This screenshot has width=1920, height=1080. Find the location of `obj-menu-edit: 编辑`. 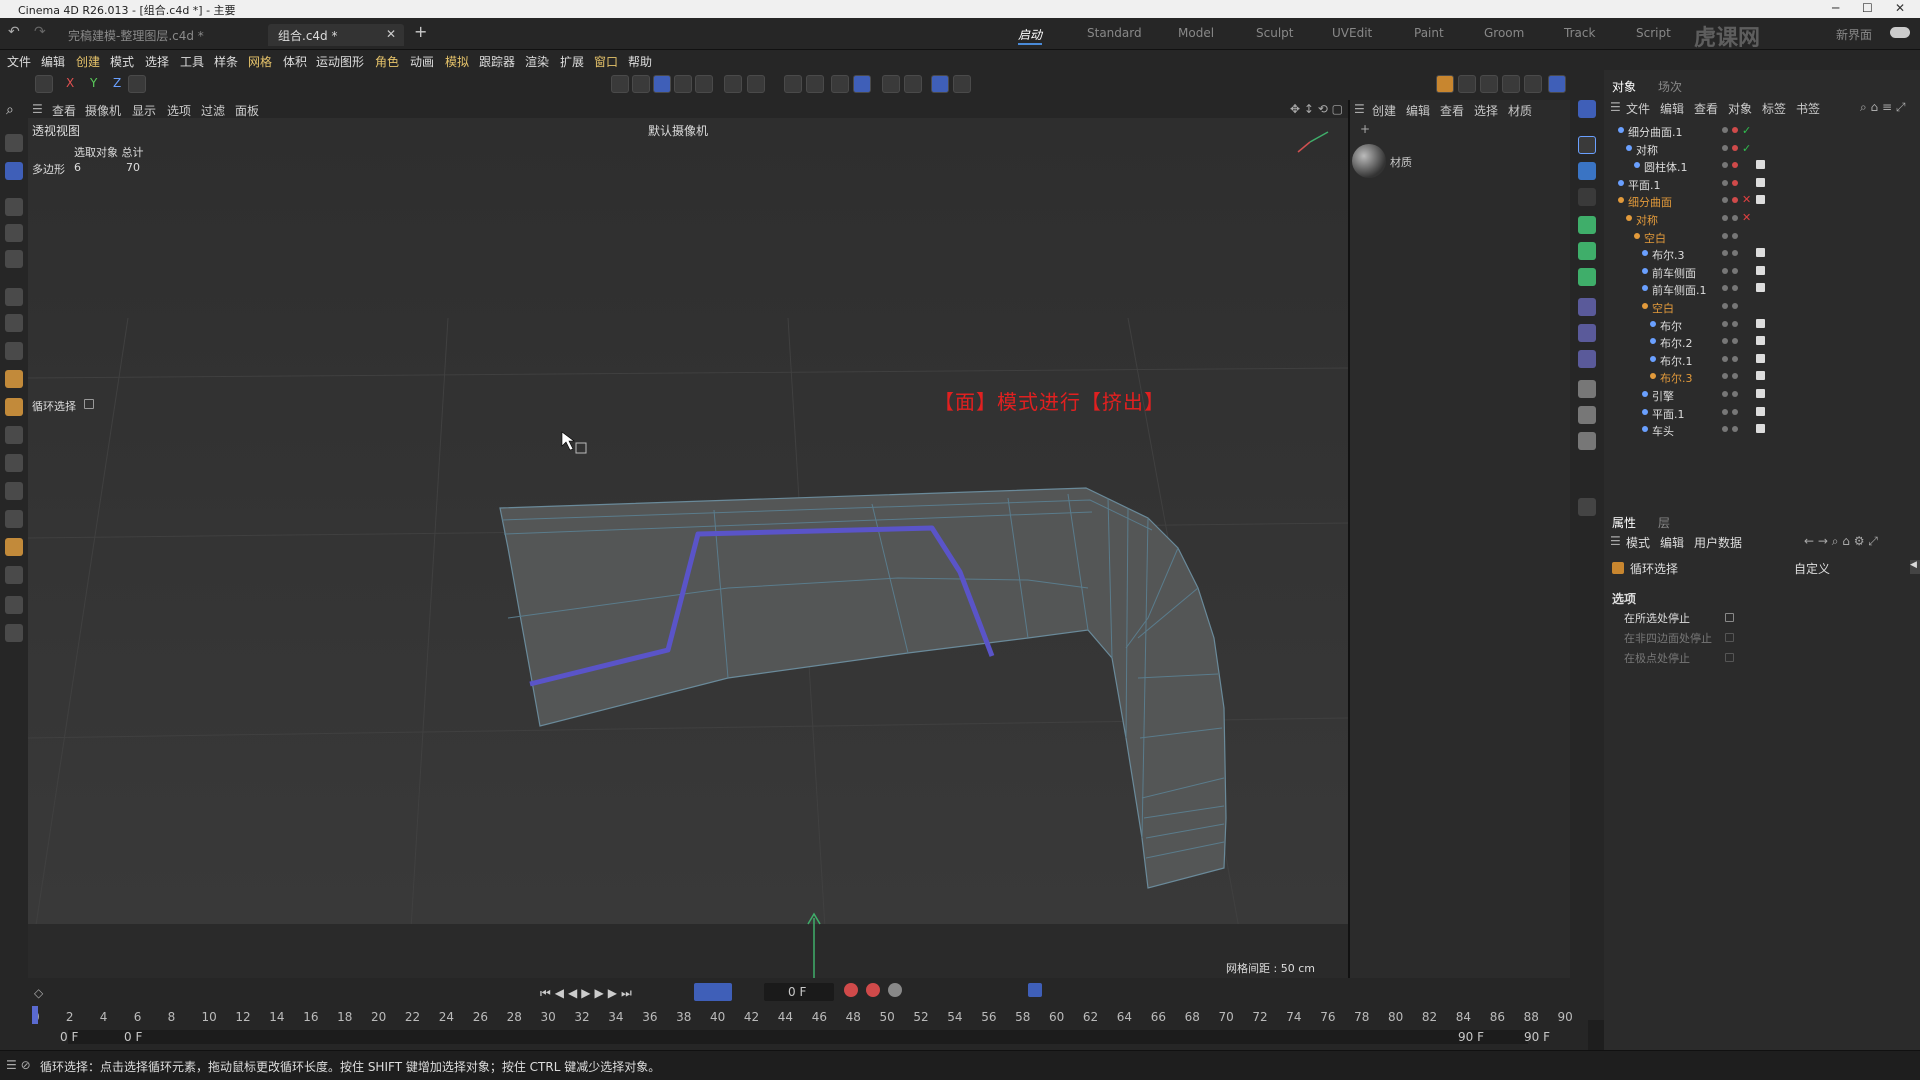

obj-menu-edit: 编辑 is located at coordinates (1672, 108).